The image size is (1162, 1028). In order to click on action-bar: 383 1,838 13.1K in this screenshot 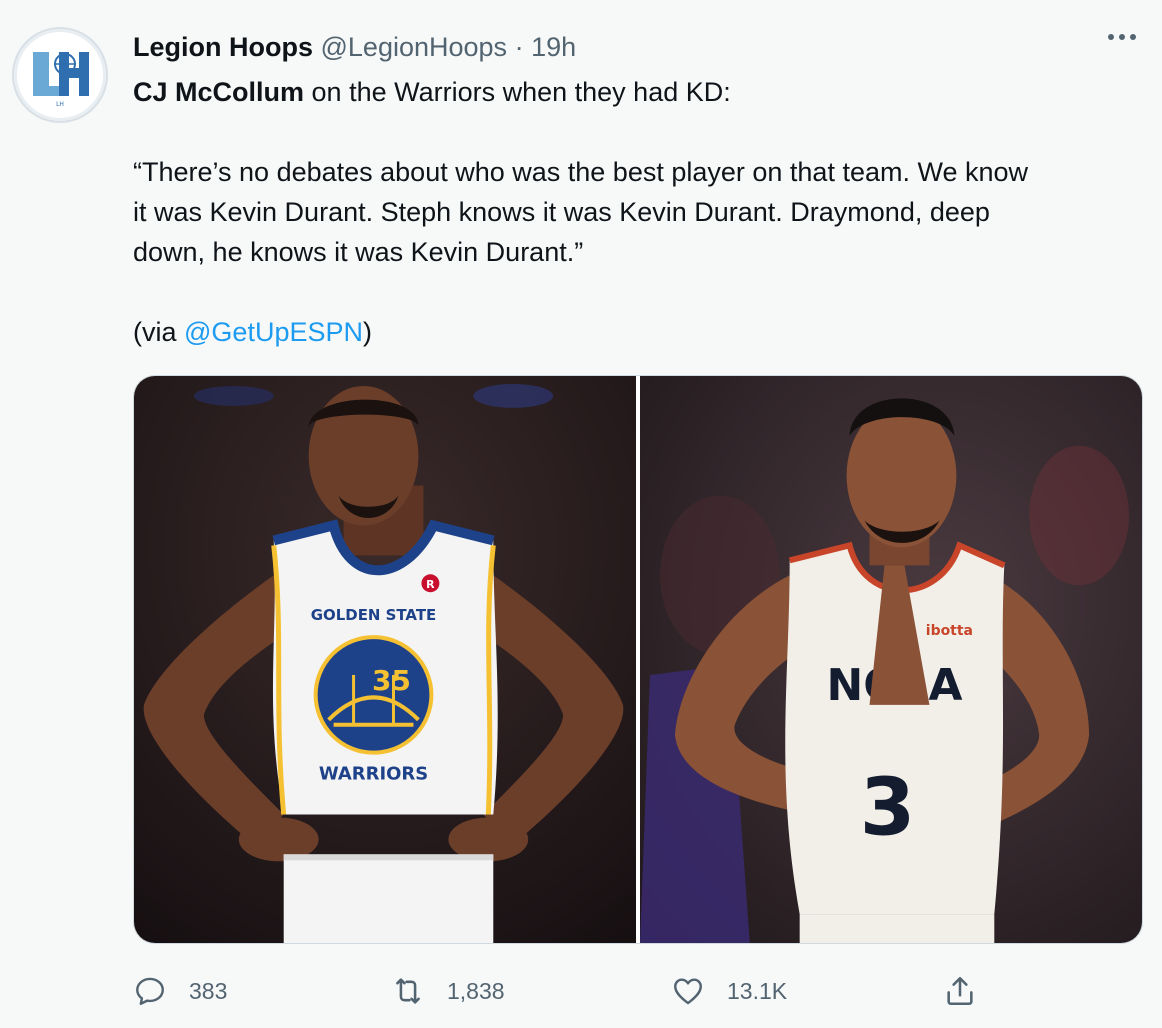, I will do `click(638, 991)`.